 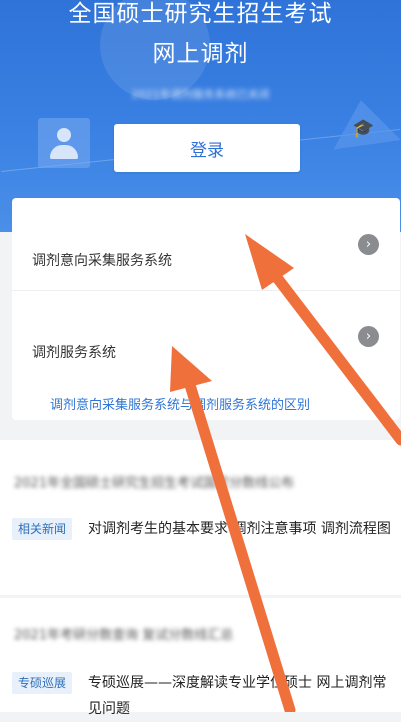 I want to click on system-item-label: 调剂意向采集服务系统, so click(x=102, y=261).